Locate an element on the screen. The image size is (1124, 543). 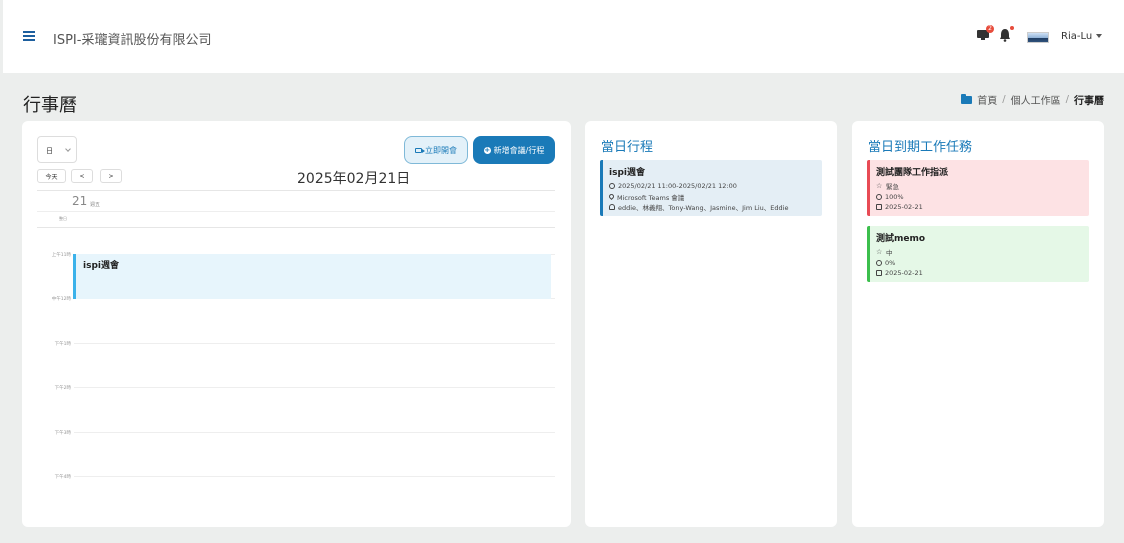
view-select: 日 is located at coordinates (57, 149).